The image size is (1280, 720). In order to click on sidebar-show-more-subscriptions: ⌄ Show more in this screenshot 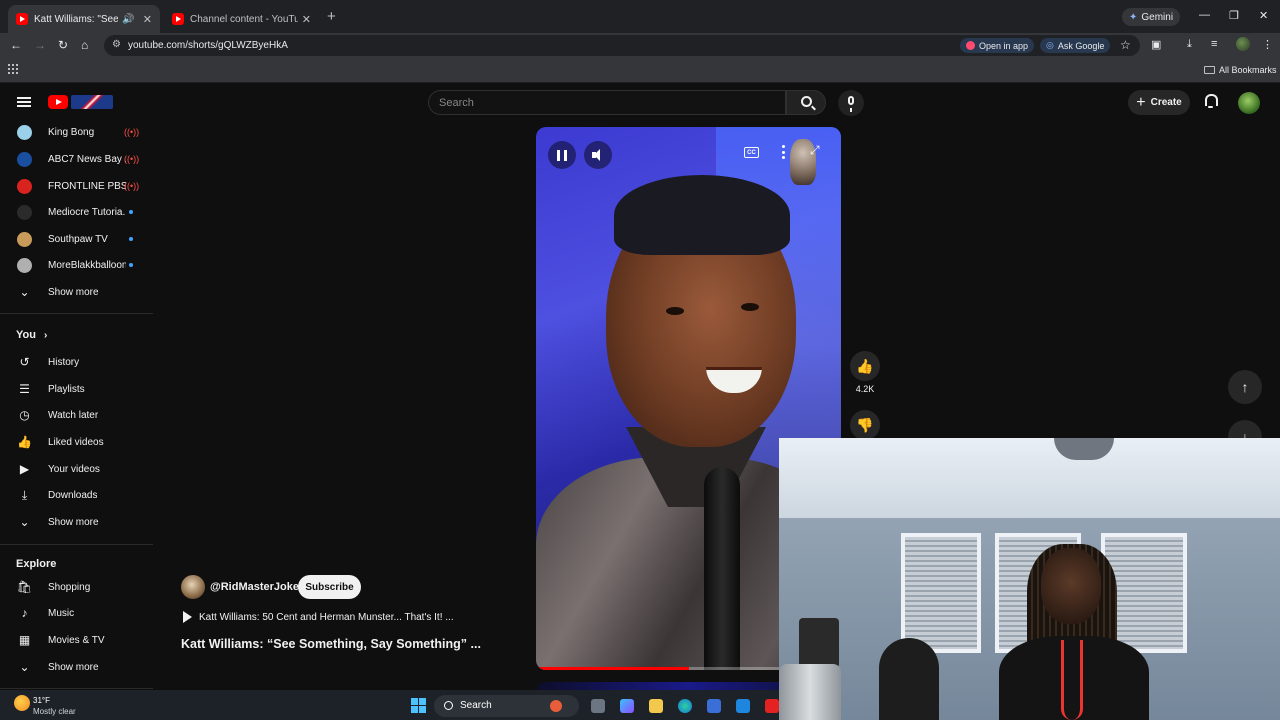, I will do `click(76, 292)`.